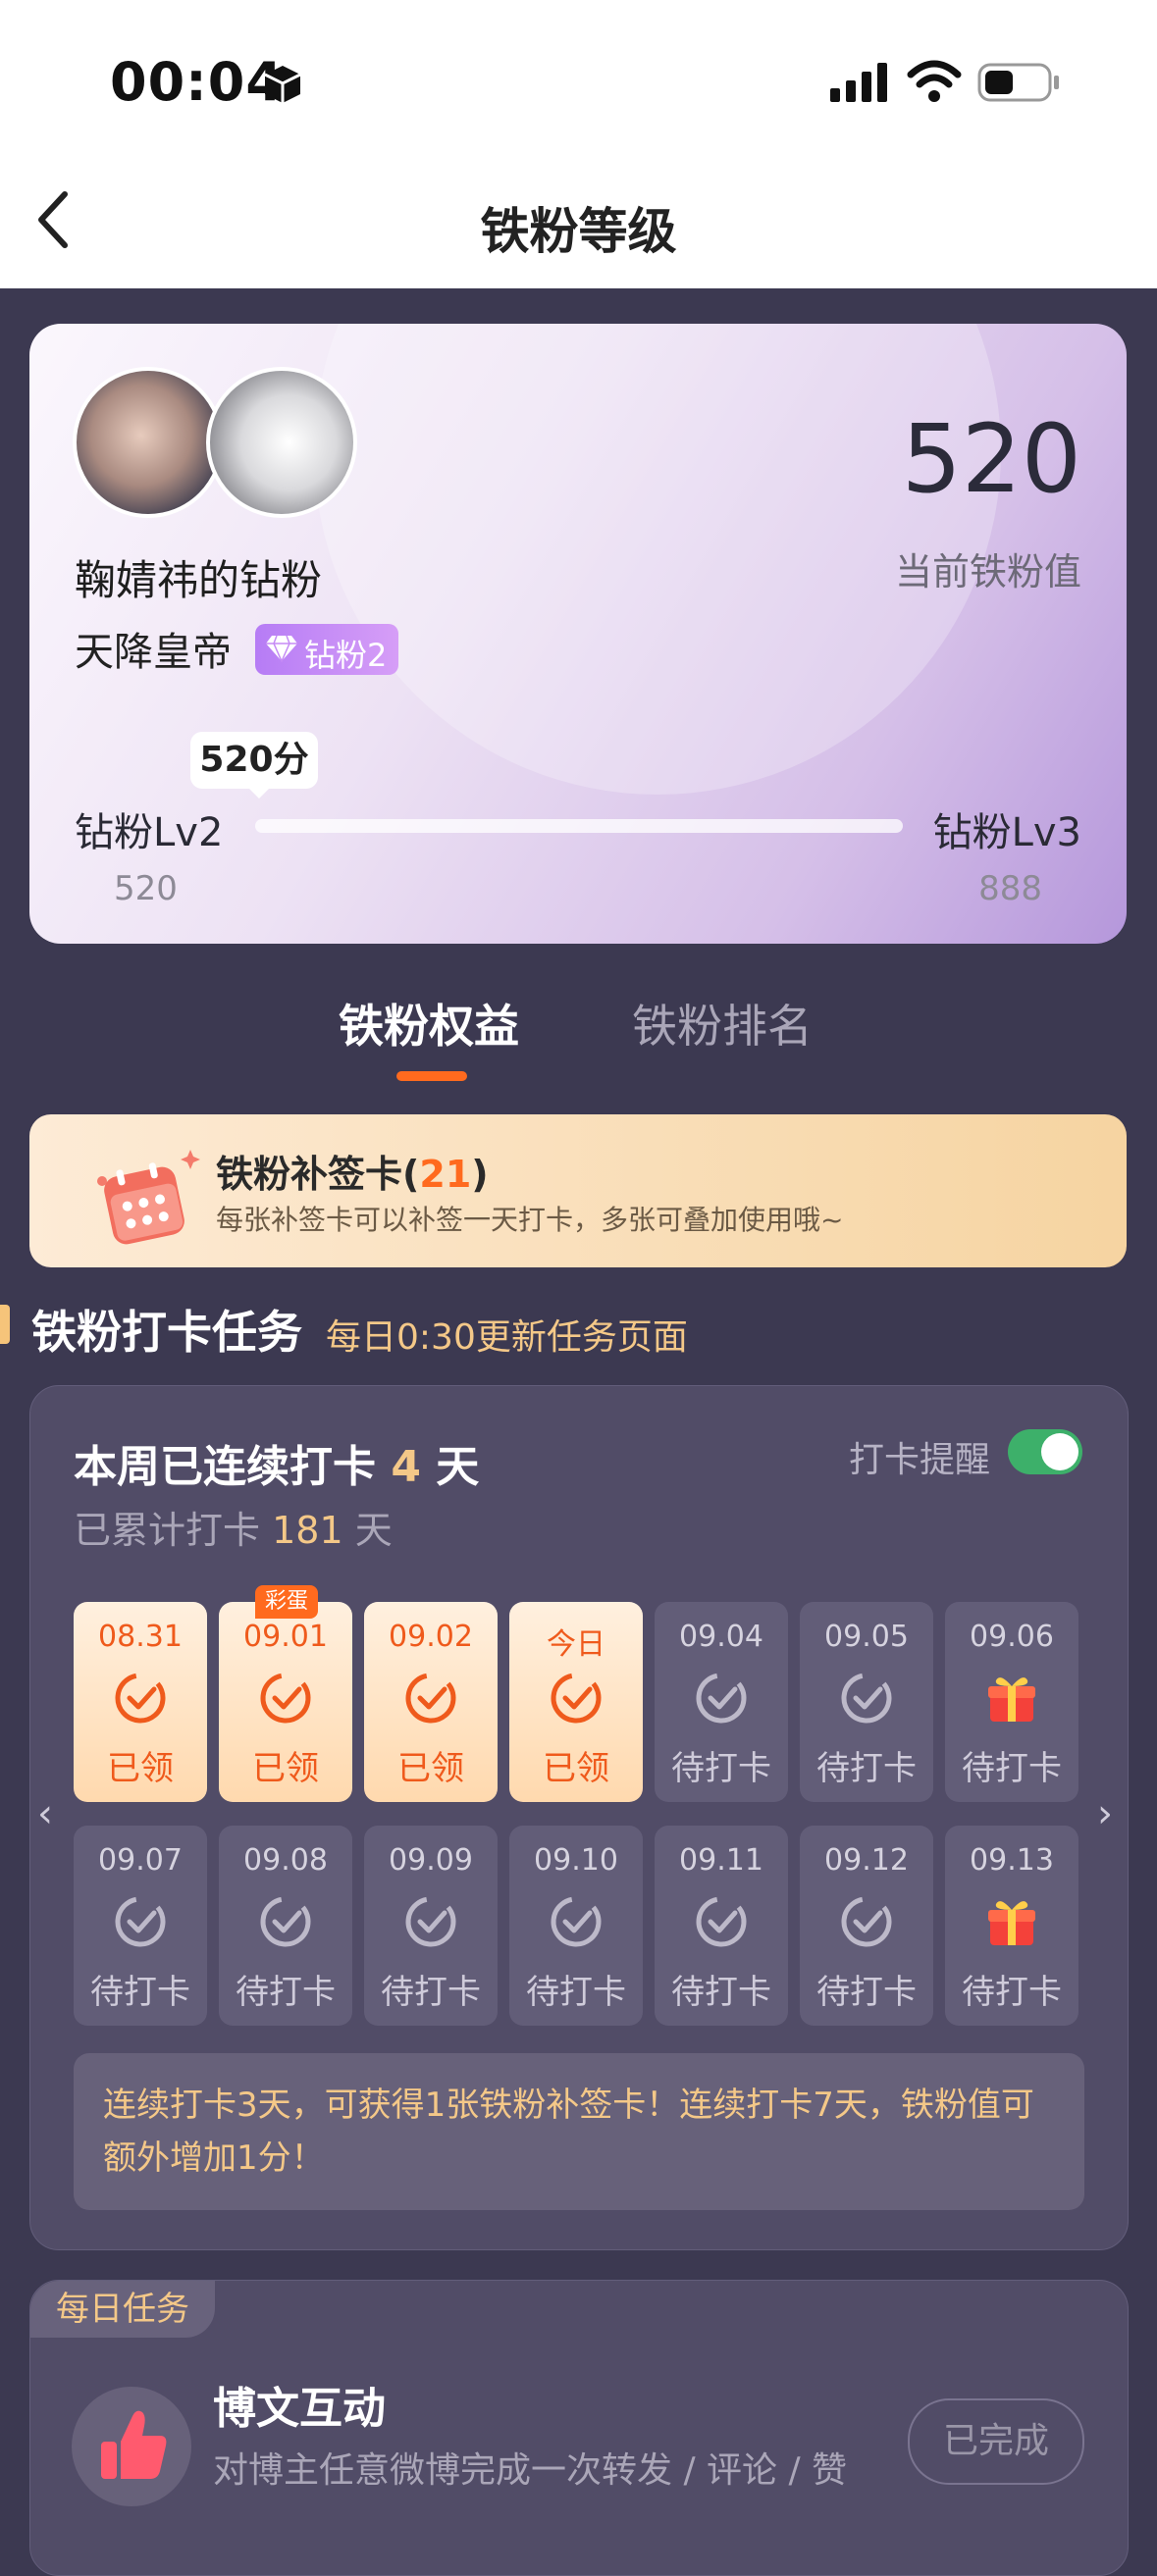 The height and width of the screenshot is (2576, 1157). Describe the element at coordinates (858, 82) in the screenshot. I see `cellular-signal-icon` at that location.